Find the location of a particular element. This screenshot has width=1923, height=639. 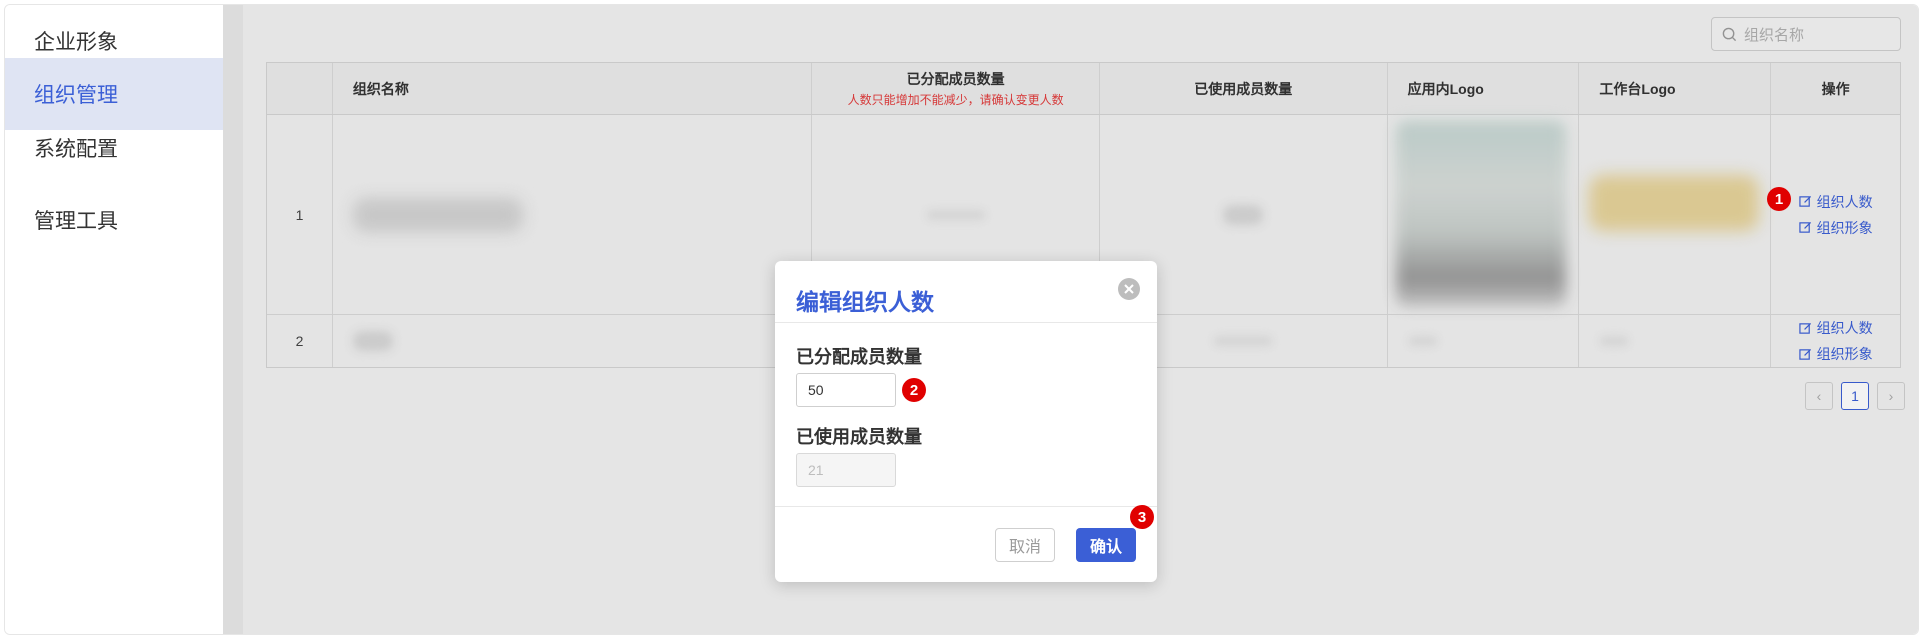

close-button is located at coordinates (1129, 289).